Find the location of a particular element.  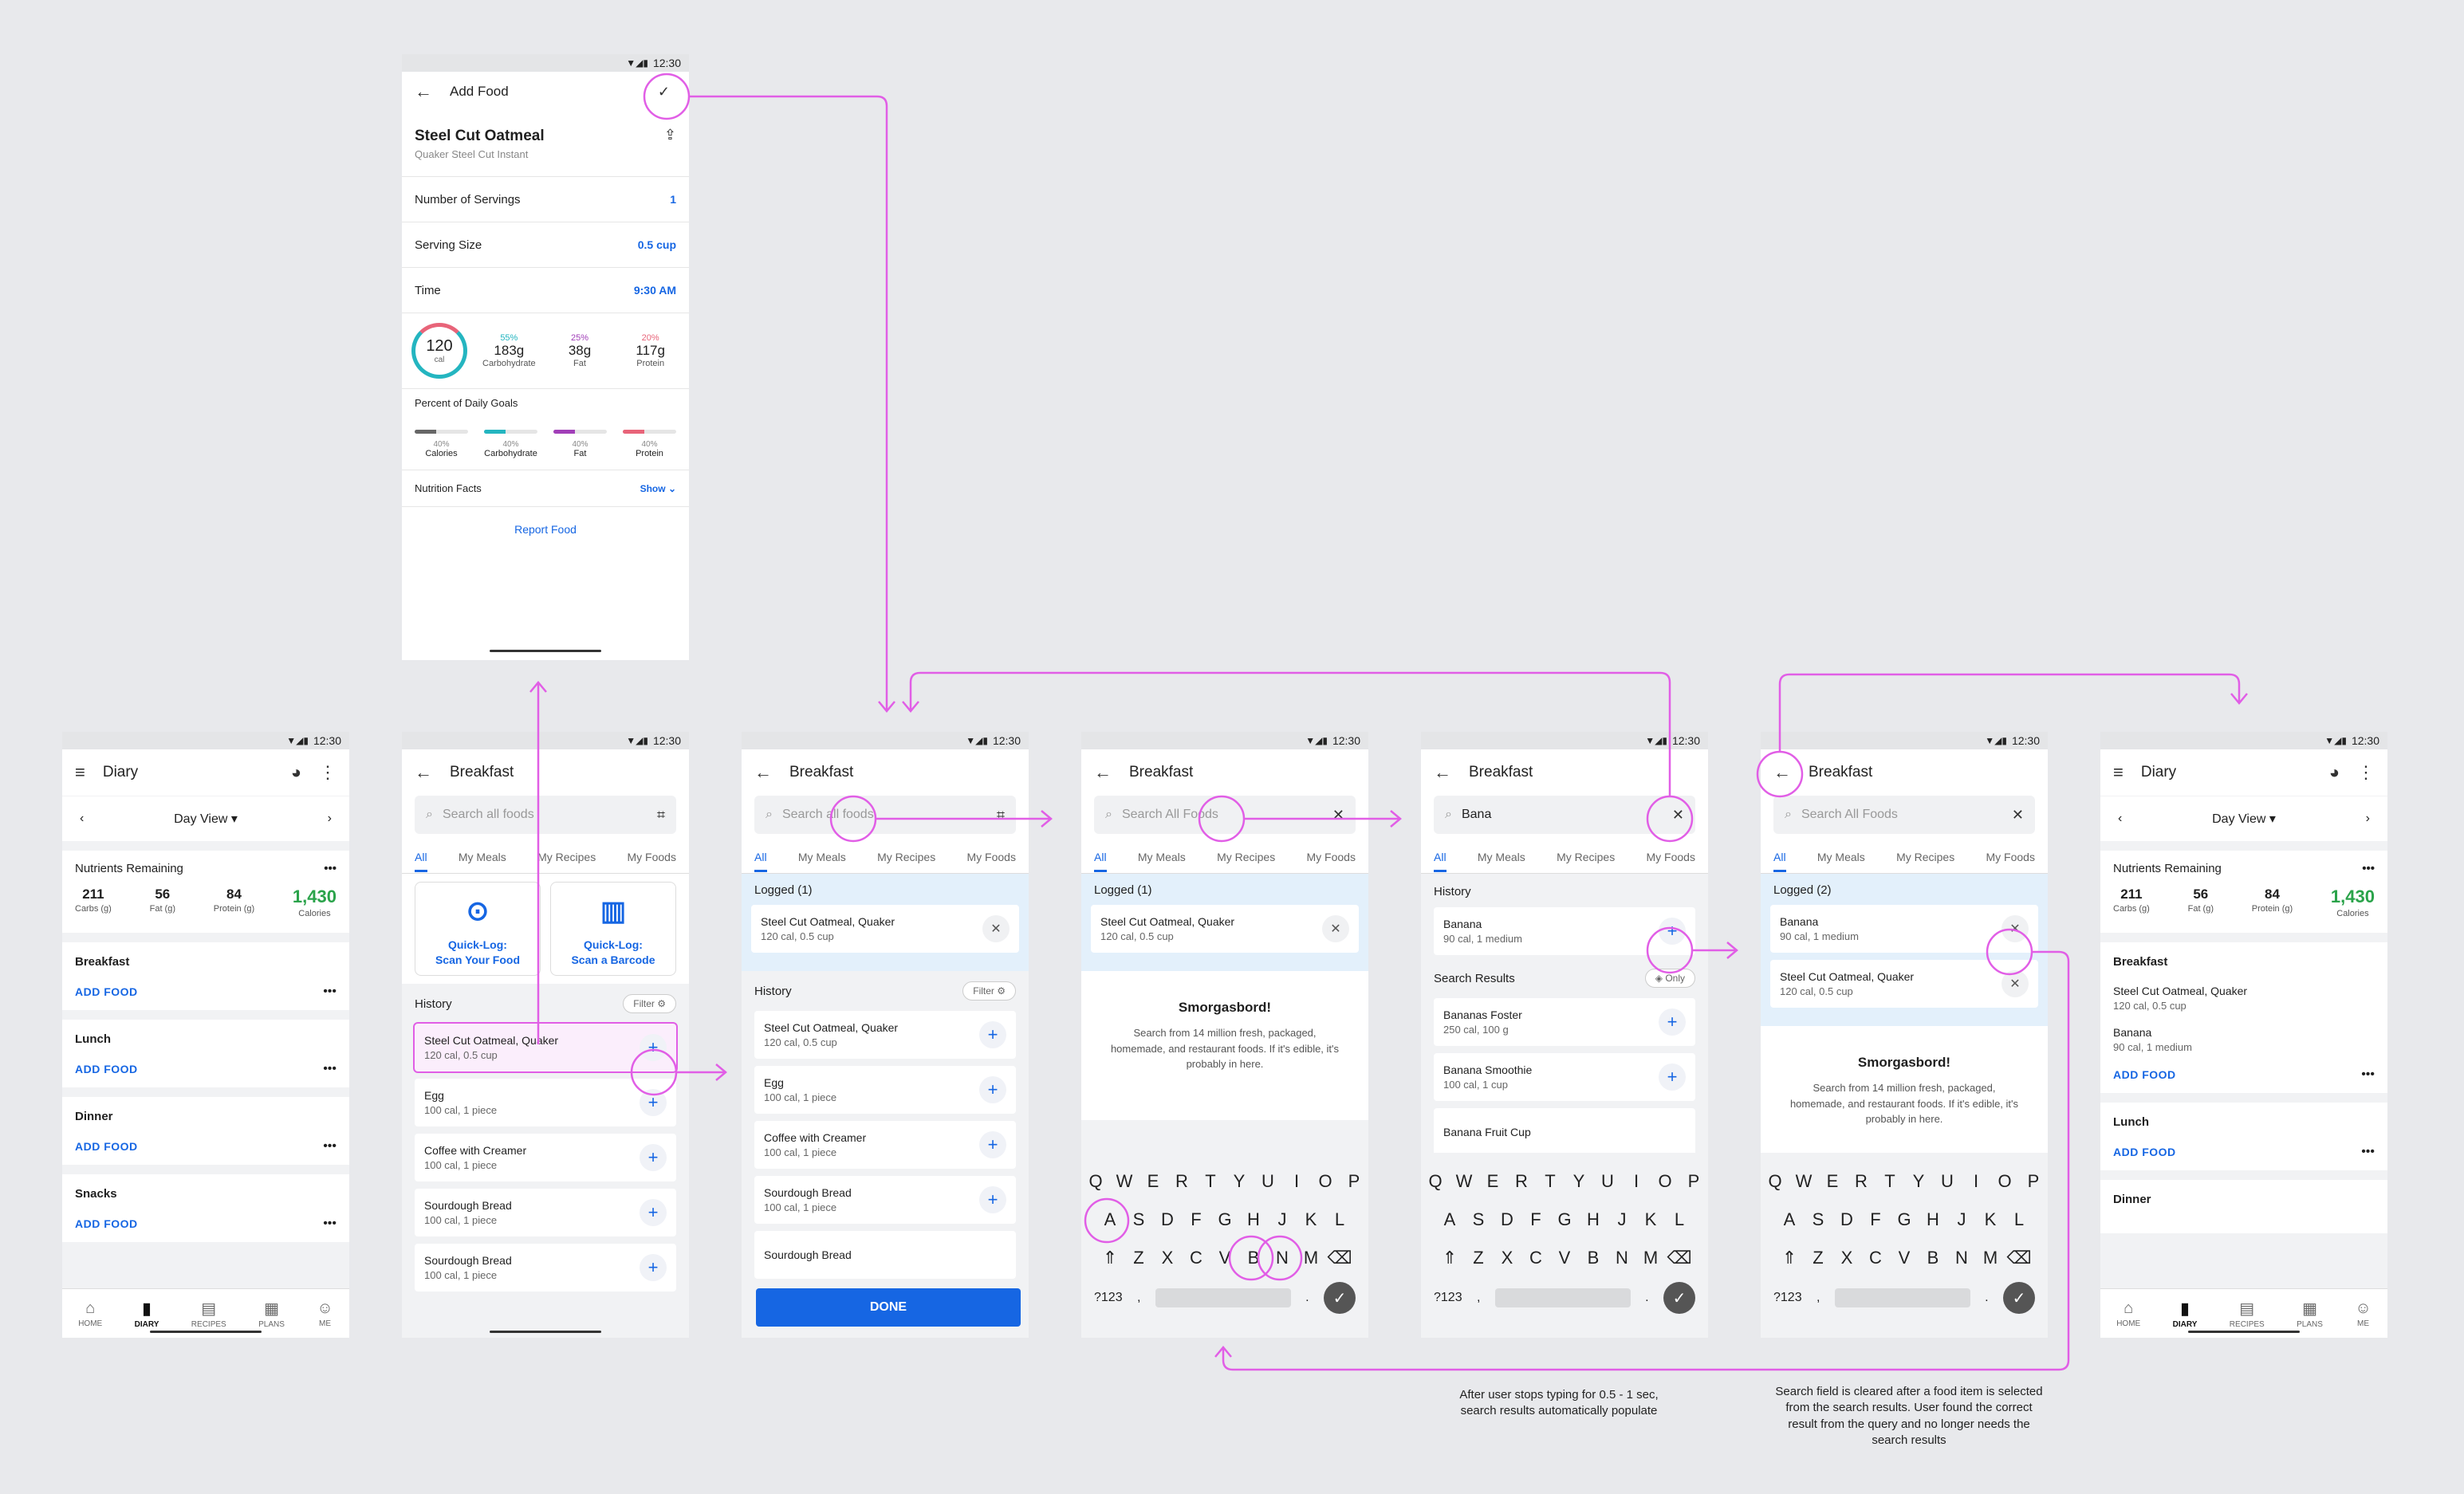

only-filter-button: ◈ Only is located at coordinates (1669, 978).